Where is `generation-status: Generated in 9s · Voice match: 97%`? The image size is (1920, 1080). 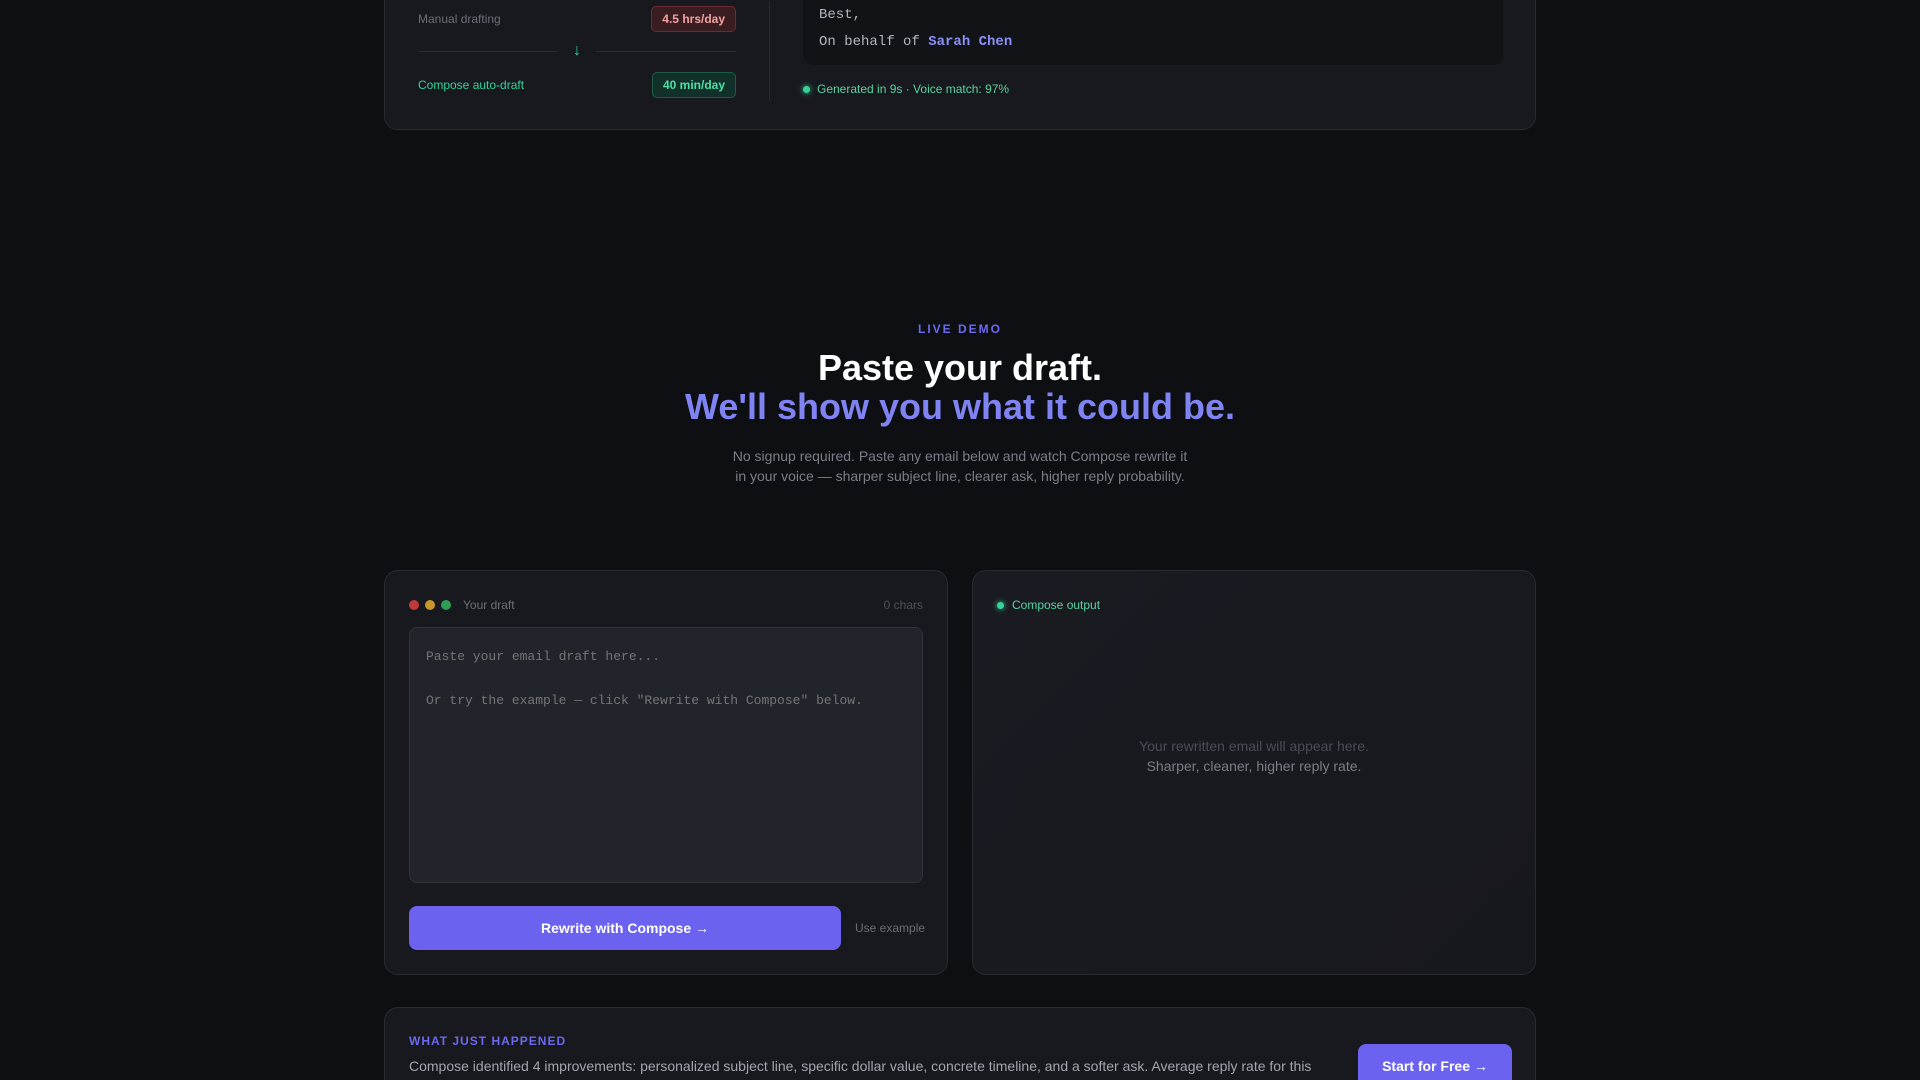 generation-status: Generated in 9s · Voice match: 97% is located at coordinates (906, 89).